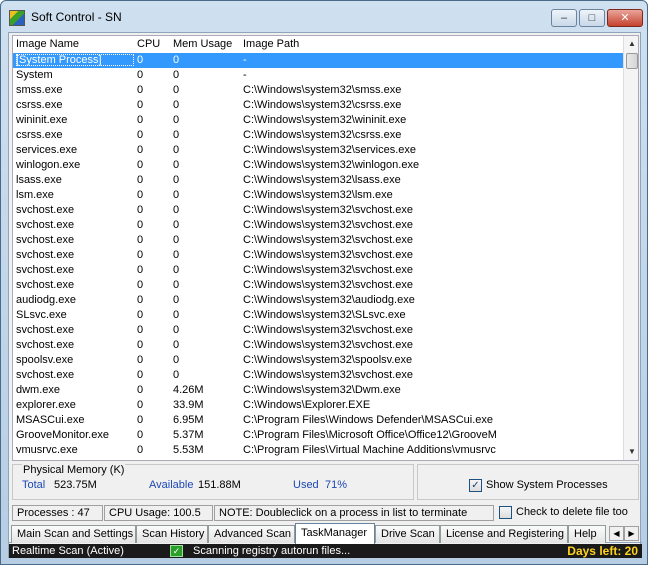 This screenshot has height=565, width=648. Describe the element at coordinates (39, 180) in the screenshot. I see `process-name: lsass.exe` at that location.